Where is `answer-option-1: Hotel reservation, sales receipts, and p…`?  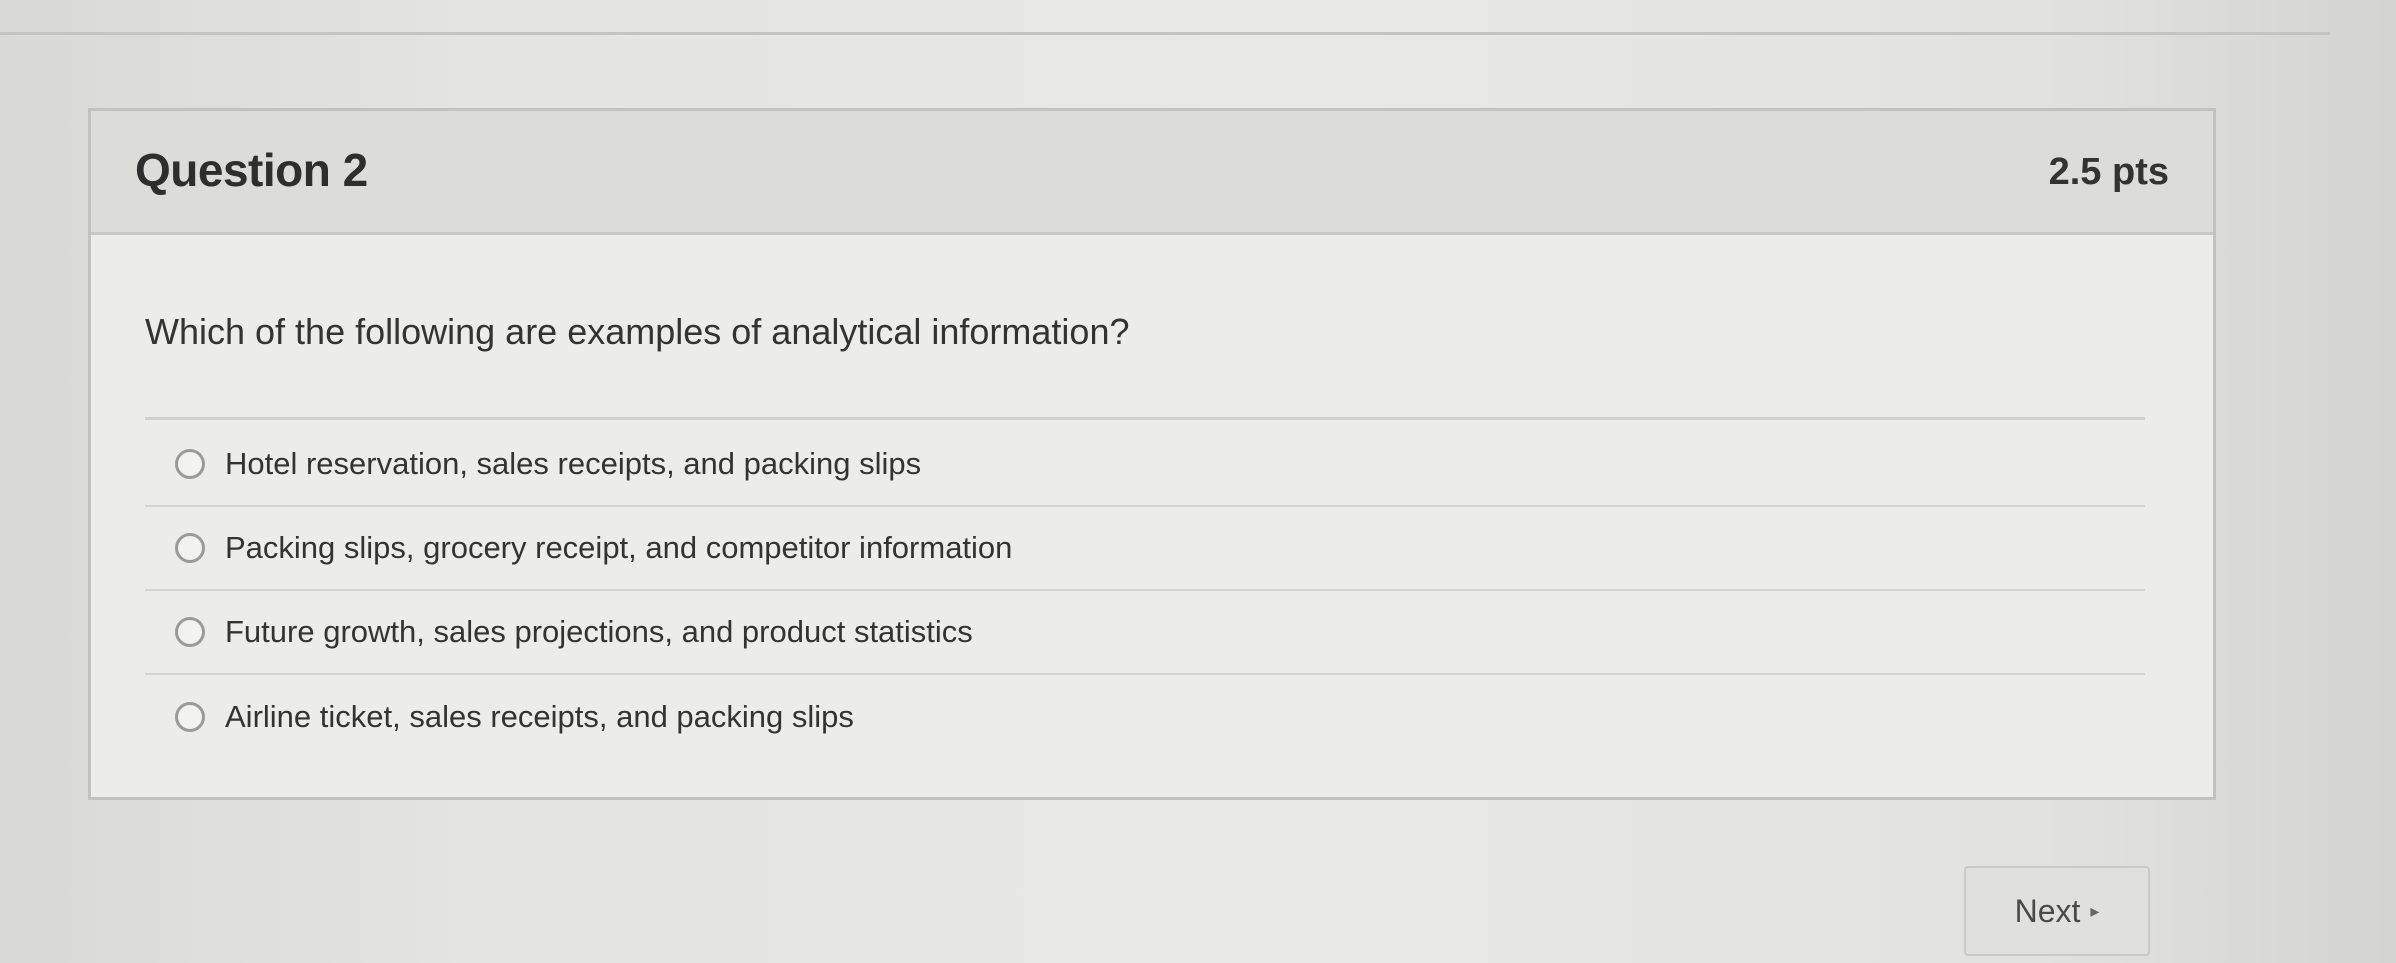 answer-option-1: Hotel reservation, sales receipts, and p… is located at coordinates (1145, 465).